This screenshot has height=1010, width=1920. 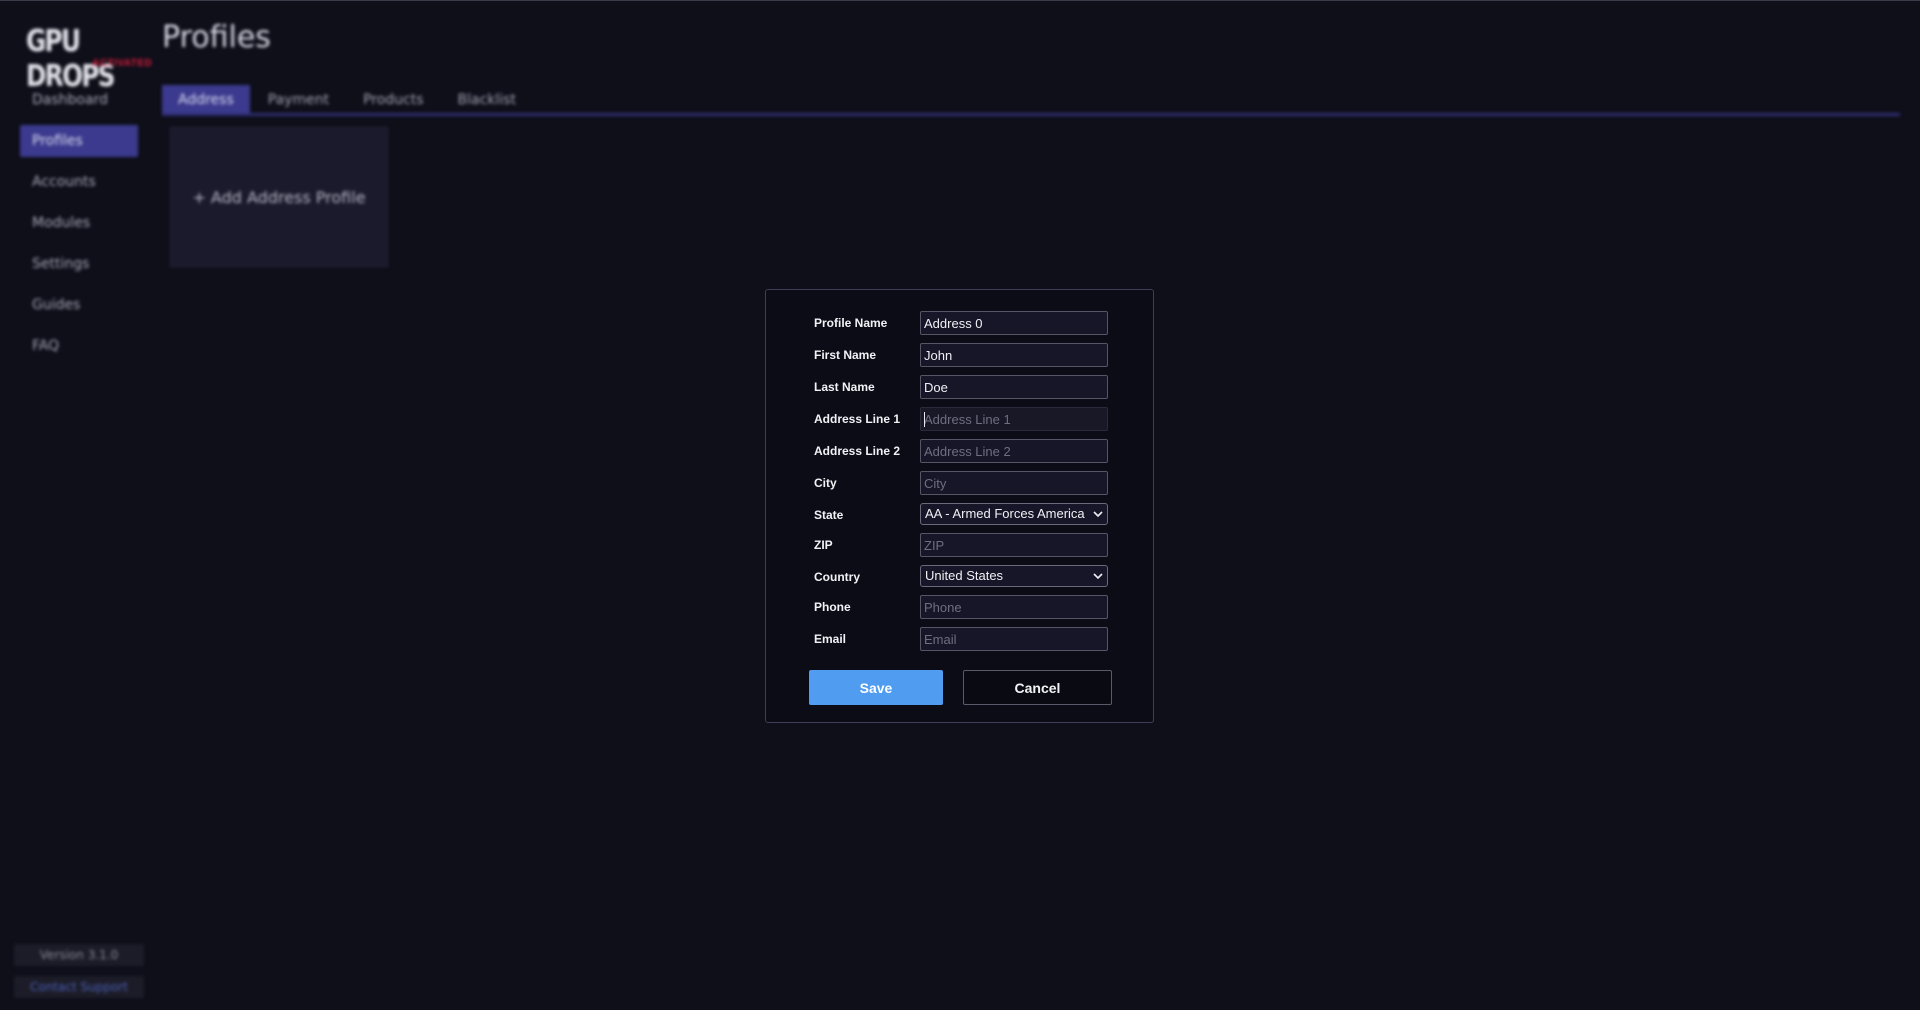 I want to click on address-line-2-row: Address Line 2, so click(x=964, y=452).